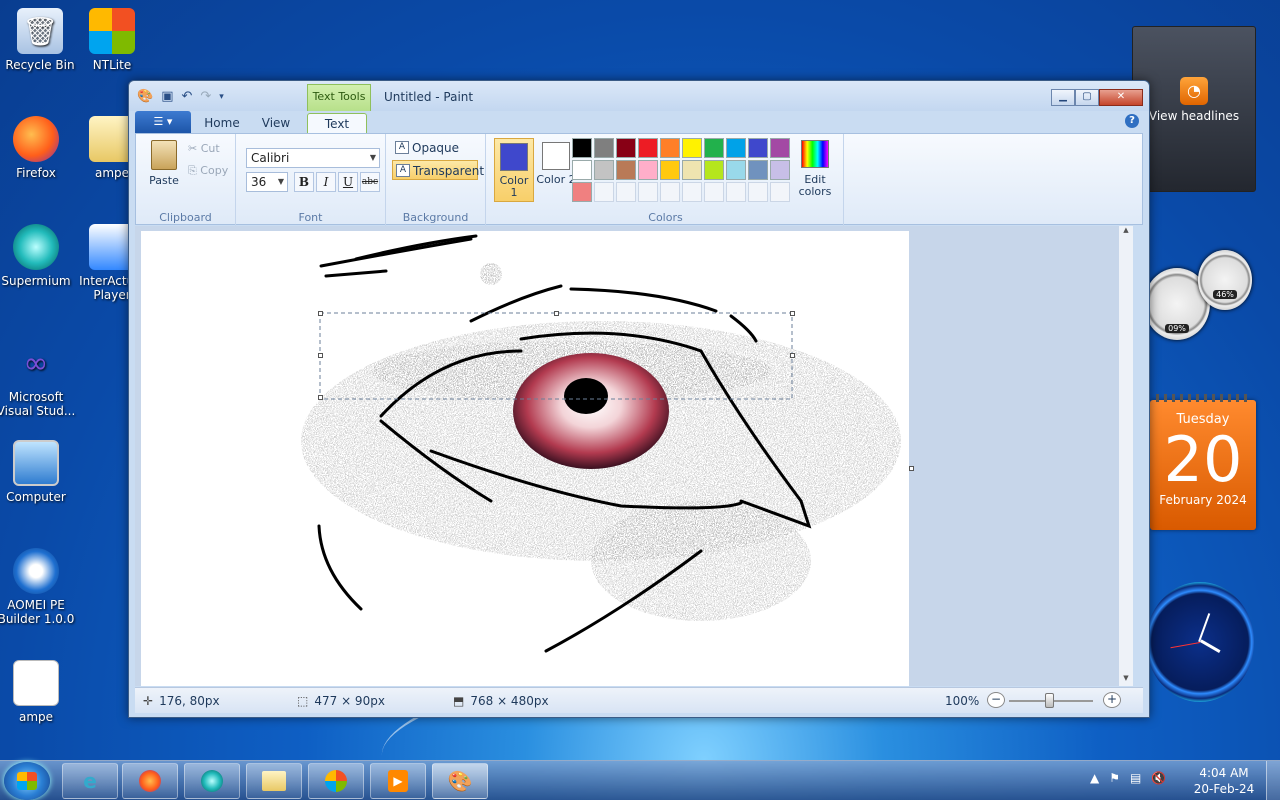 This screenshot has height=800, width=1280. Describe the element at coordinates (370, 182) in the screenshot. I see `strikethrough-button: abc` at that location.